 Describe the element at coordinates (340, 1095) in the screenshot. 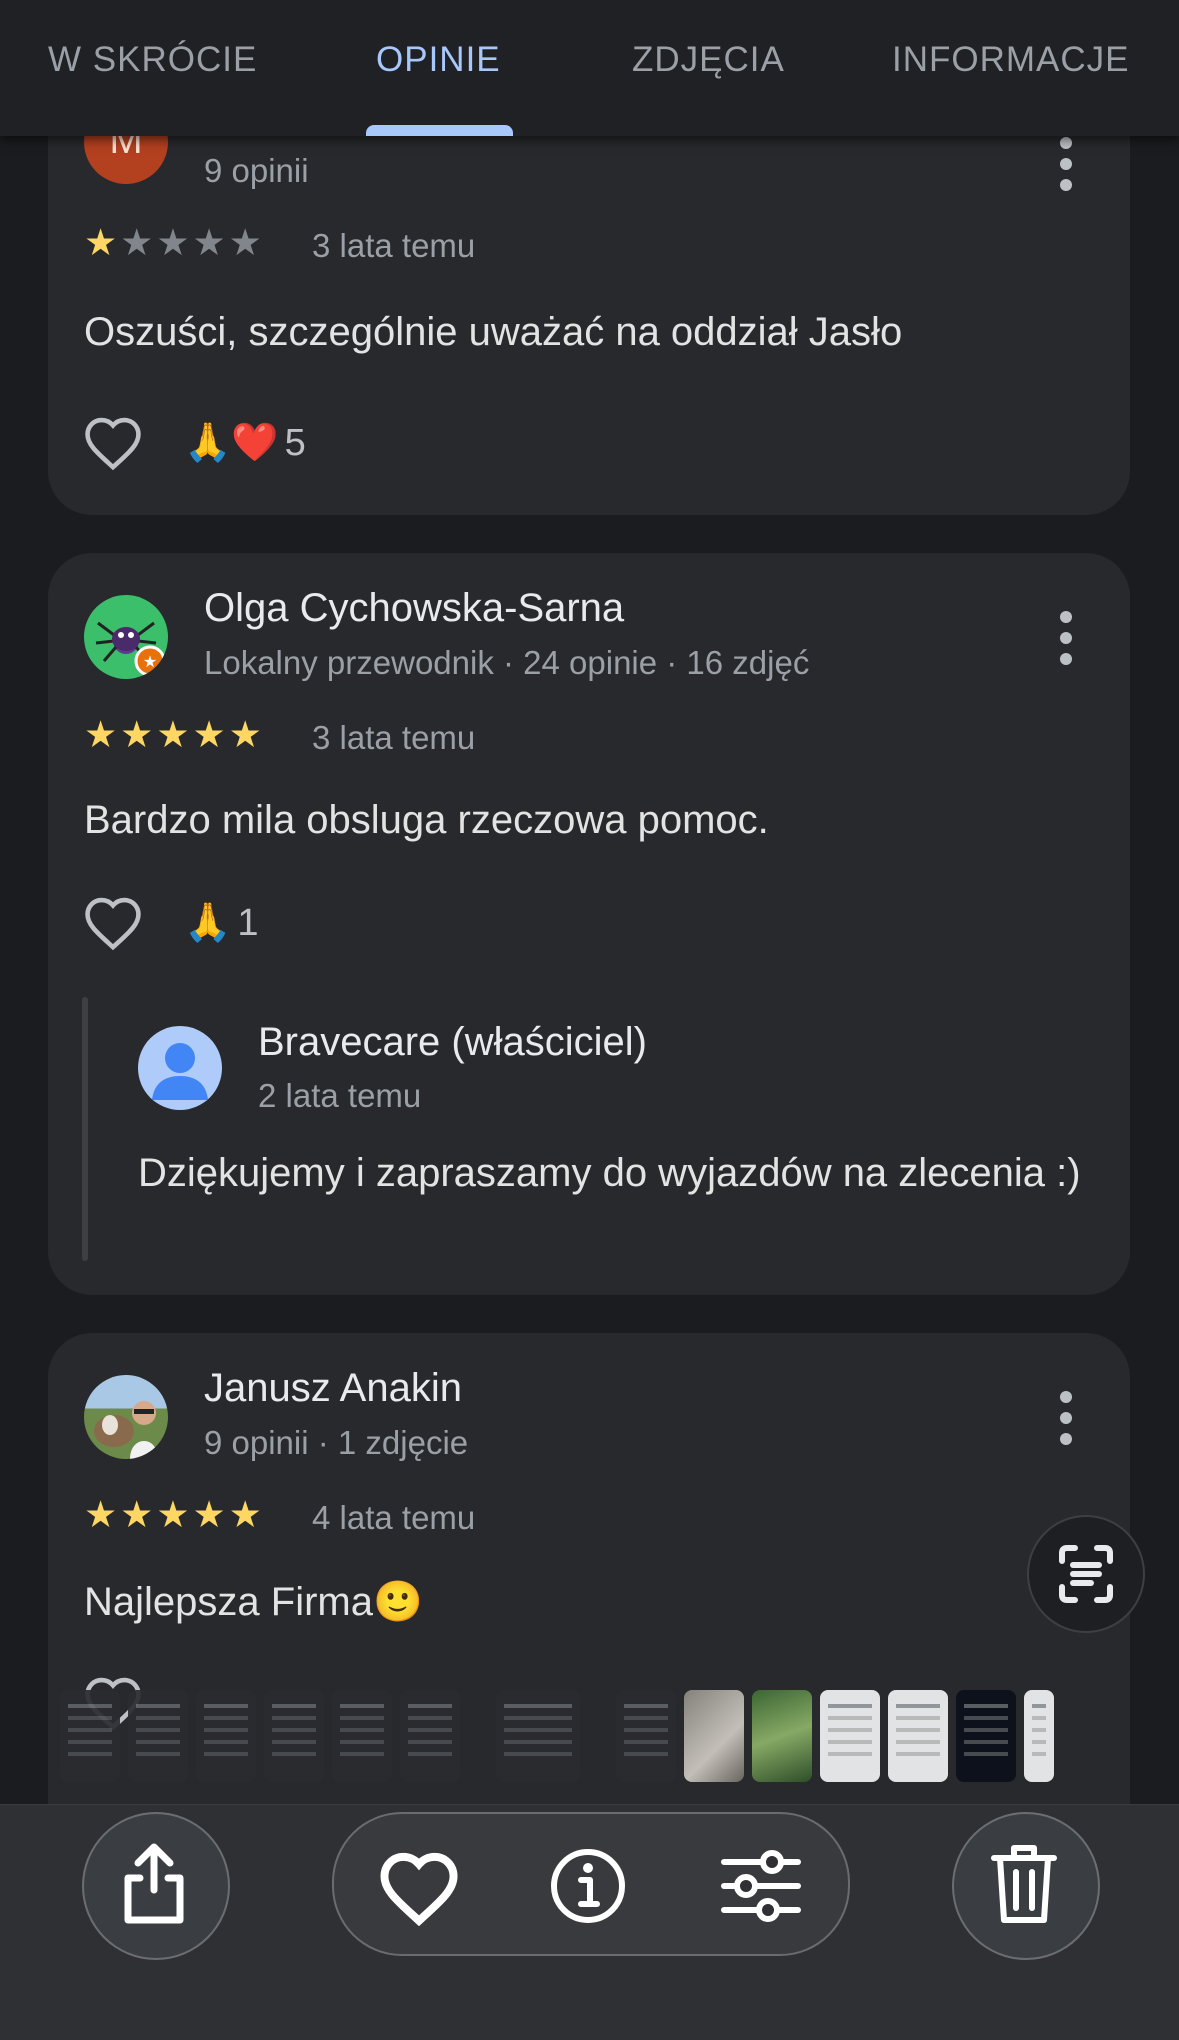

I see `owner-reply-date: 2 lata temu` at that location.